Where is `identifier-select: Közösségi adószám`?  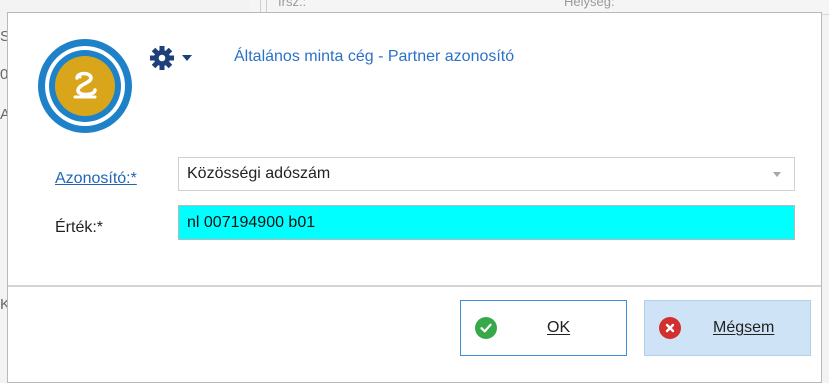
identifier-select: Közösségi adószám is located at coordinates (486, 174).